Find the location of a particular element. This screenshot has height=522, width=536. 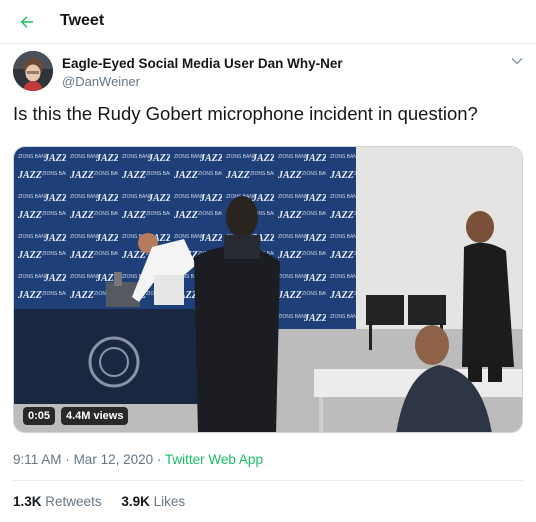

retweets-stat: 1.3K Retweets is located at coordinates (59, 501).